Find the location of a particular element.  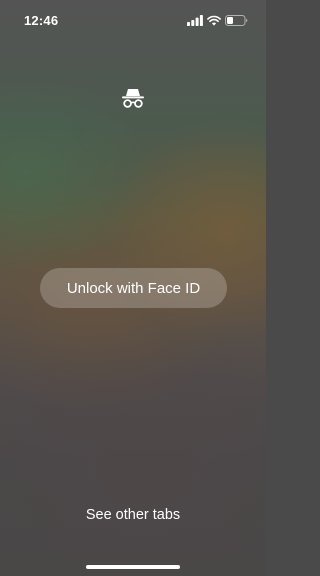

status-icons is located at coordinates (217, 20).